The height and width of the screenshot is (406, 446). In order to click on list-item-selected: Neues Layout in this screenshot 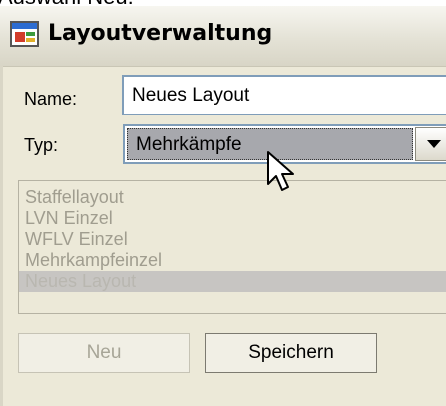, I will do `click(232, 281)`.